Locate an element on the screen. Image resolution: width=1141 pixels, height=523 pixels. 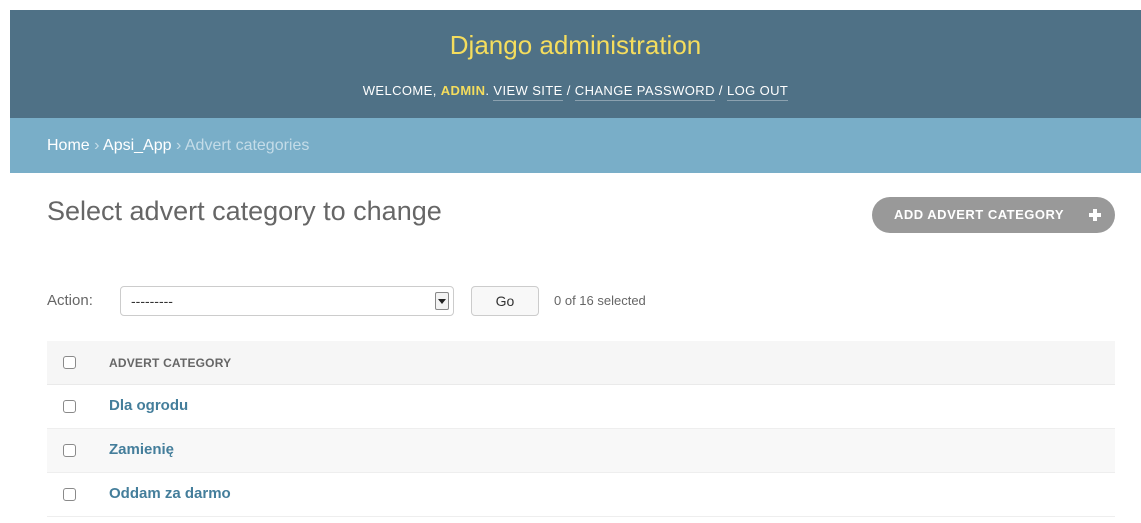
add-advert-category-button: ADD ADVERT CATEGORY is located at coordinates (993, 215).